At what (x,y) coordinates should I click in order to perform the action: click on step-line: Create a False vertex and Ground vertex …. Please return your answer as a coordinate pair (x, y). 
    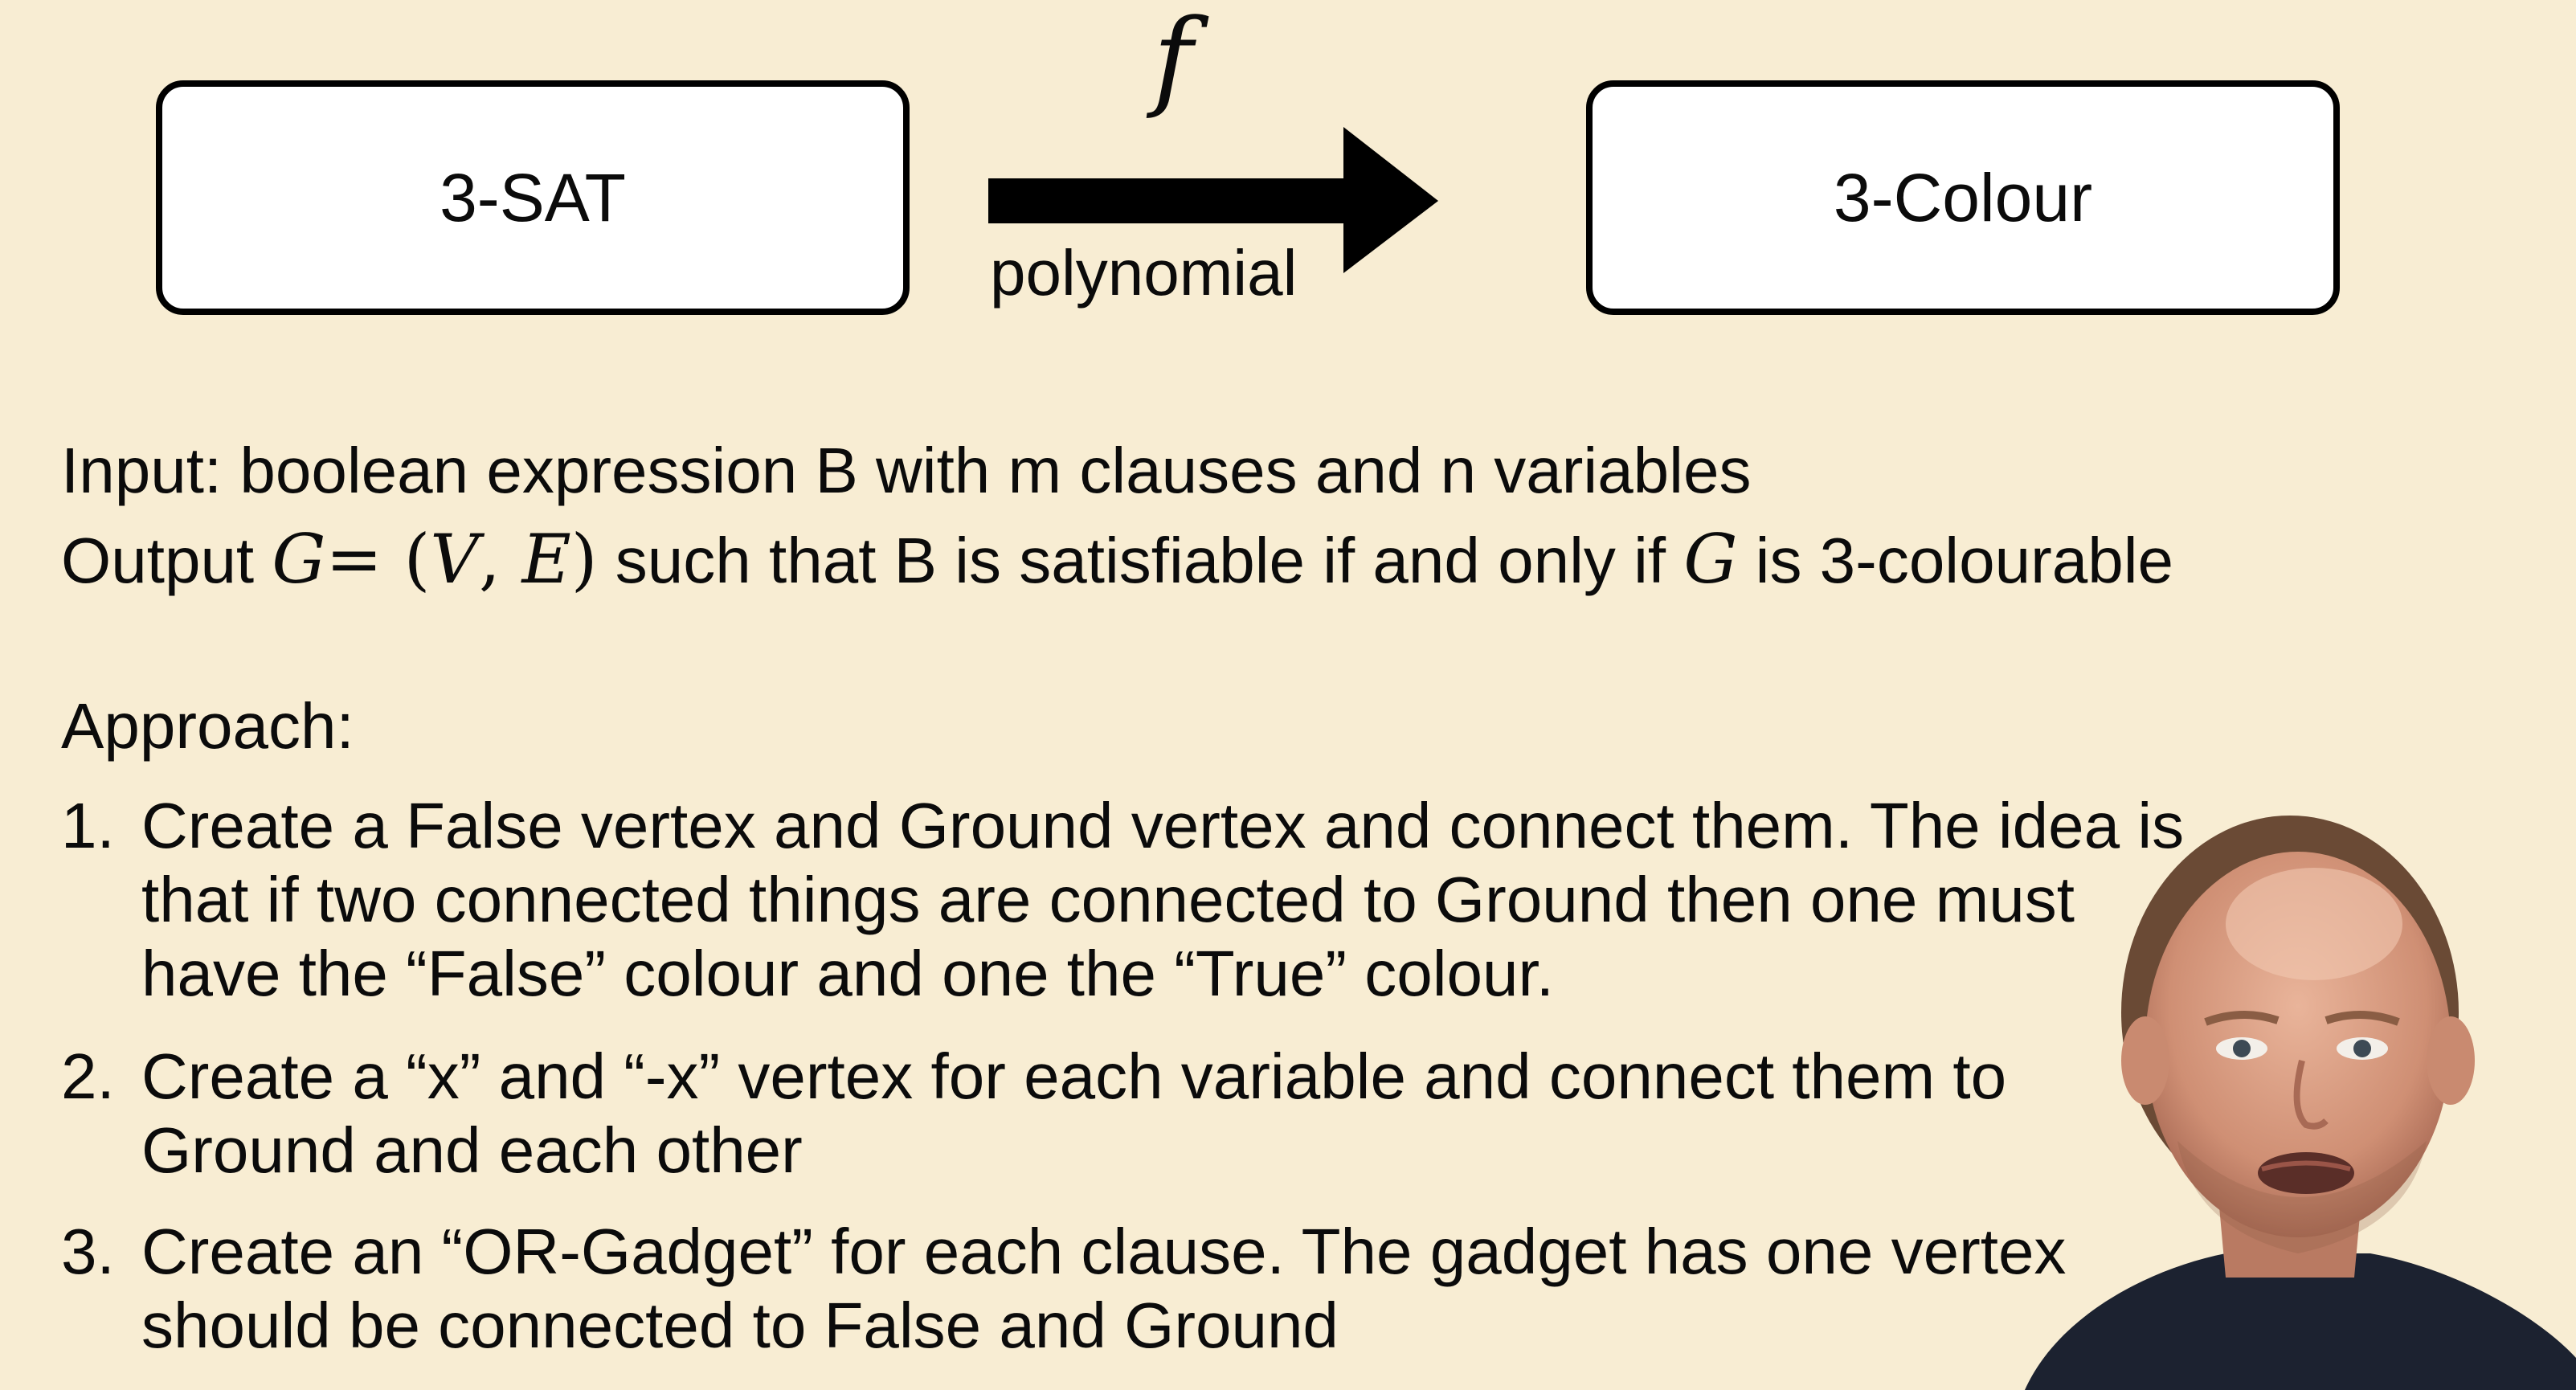
    Looking at the image, I should click on (1163, 826).